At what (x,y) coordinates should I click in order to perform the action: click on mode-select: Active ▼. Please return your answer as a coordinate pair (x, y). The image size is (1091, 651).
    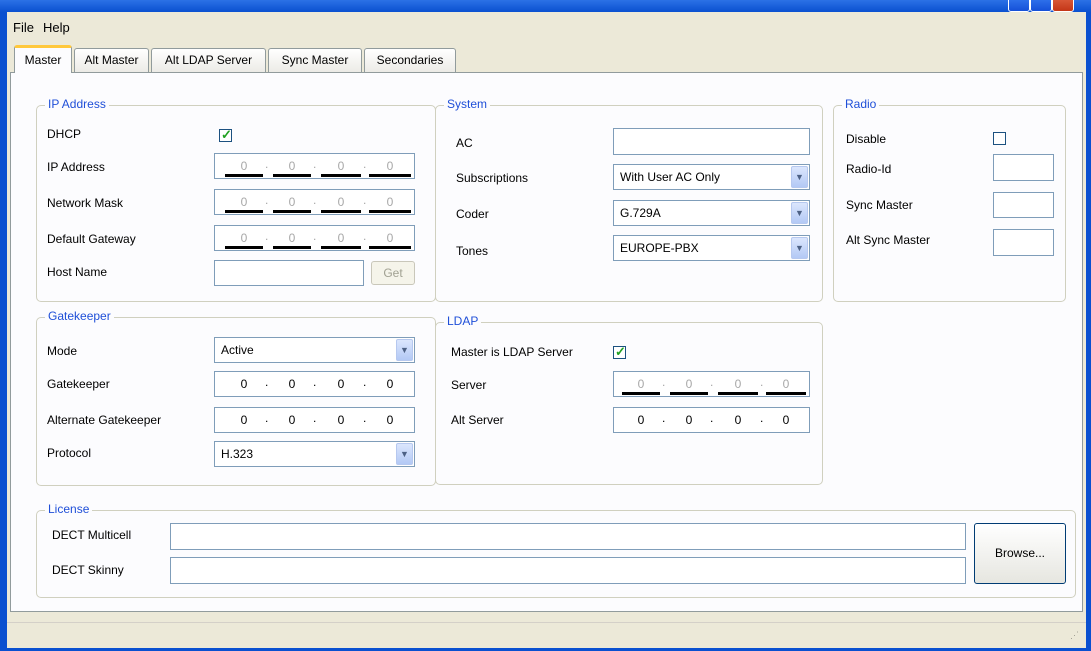
    Looking at the image, I should click on (314, 350).